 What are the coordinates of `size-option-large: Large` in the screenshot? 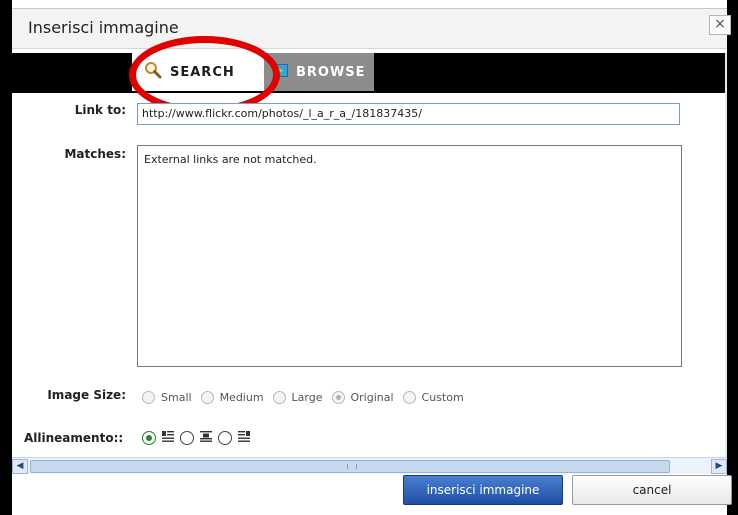 It's located at (297, 397).